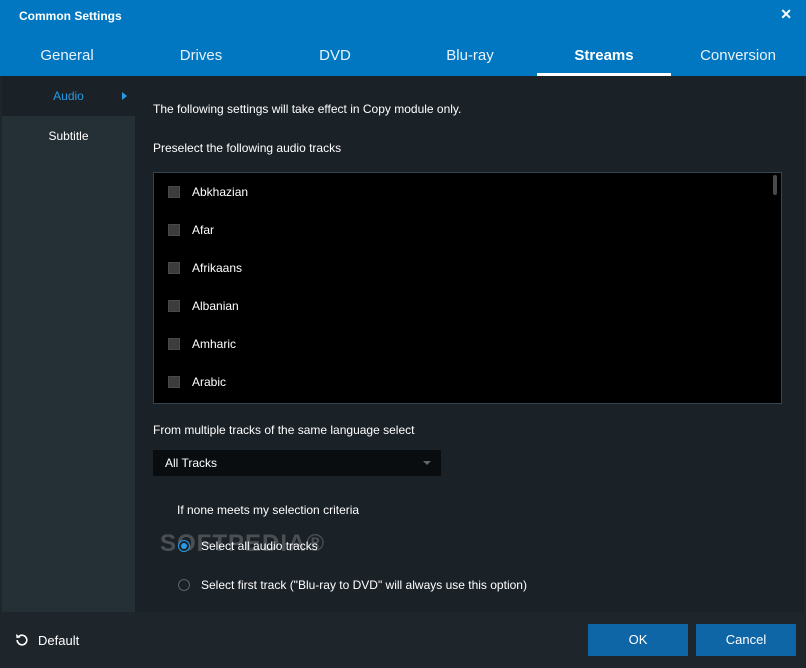 The height and width of the screenshot is (668, 806). Describe the element at coordinates (203, 230) in the screenshot. I see `list-item-label: Afar` at that location.